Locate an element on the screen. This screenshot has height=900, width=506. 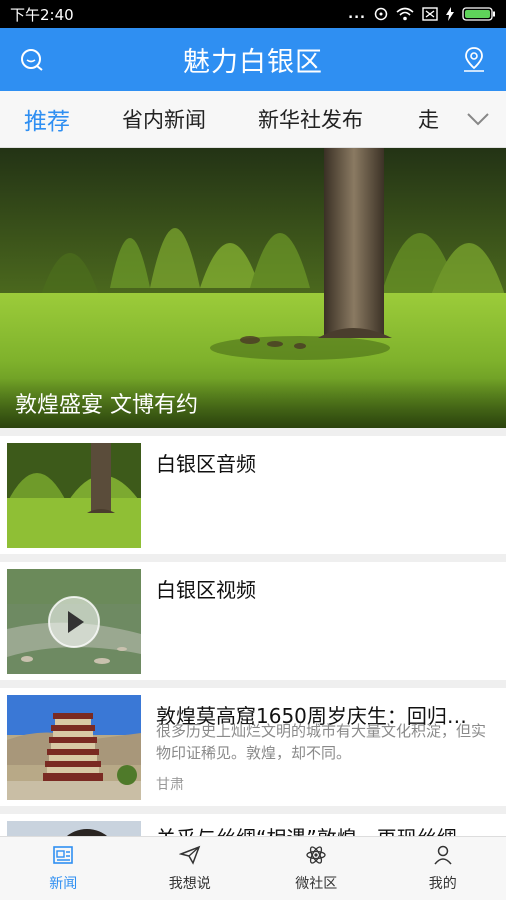
list-item-title: 白银区音频 is located at coordinates (206, 464).